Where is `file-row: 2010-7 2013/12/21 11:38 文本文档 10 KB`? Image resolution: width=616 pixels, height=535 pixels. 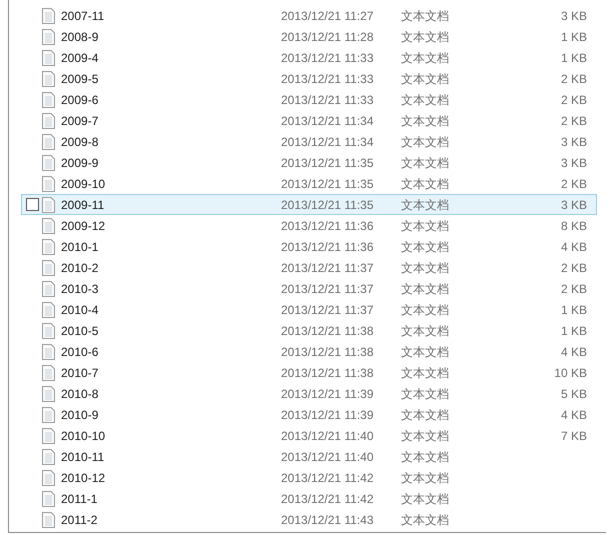
file-row: 2010-7 2013/12/21 11:38 文本文档 10 KB is located at coordinates (309, 372).